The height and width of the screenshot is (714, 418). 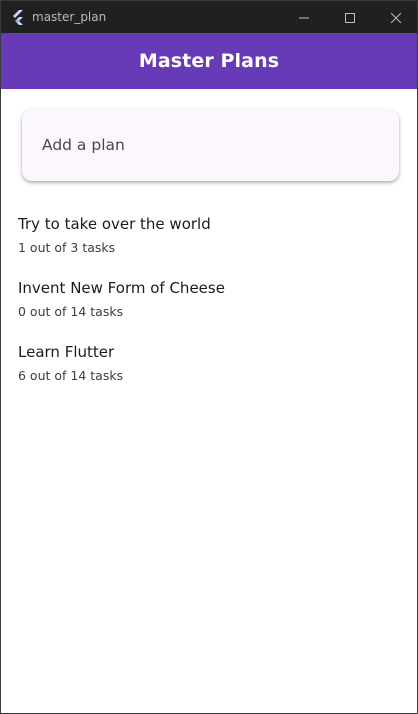 What do you see at coordinates (114, 224) in the screenshot?
I see `plan-name: Try to take over the world` at bounding box center [114, 224].